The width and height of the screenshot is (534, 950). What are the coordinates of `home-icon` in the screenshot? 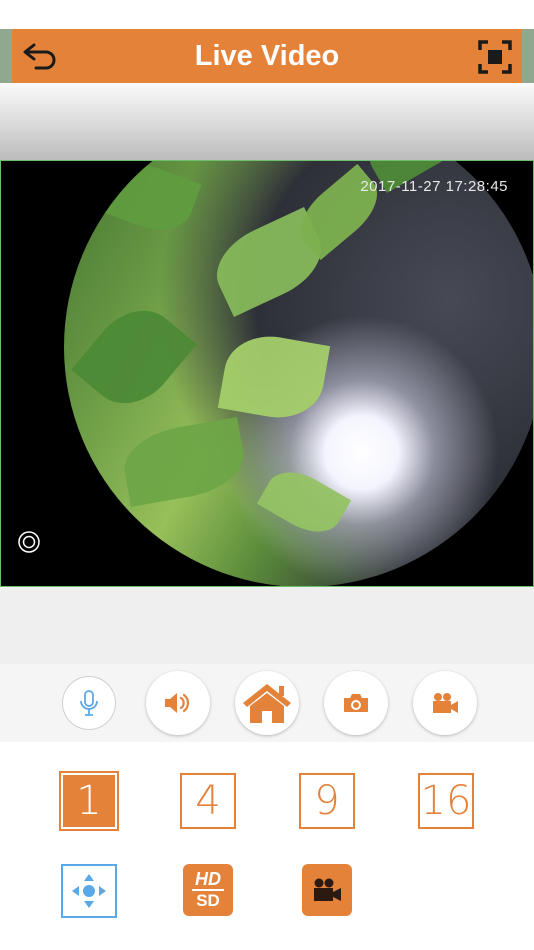 It's located at (267, 703).